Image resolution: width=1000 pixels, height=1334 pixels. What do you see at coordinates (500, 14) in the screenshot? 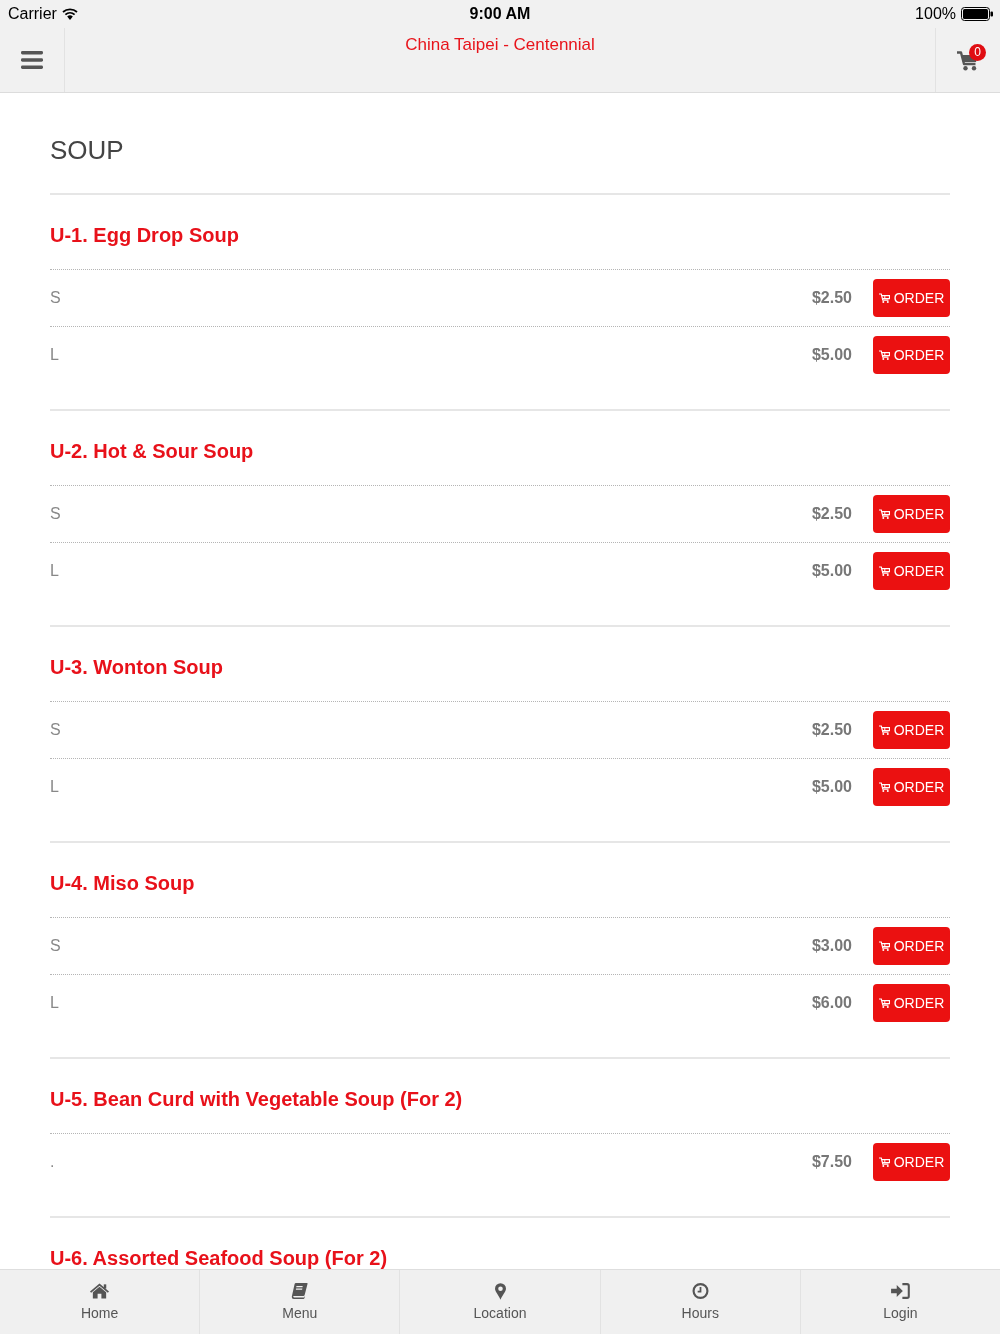
I see `clock-time: 9:00 AM` at bounding box center [500, 14].